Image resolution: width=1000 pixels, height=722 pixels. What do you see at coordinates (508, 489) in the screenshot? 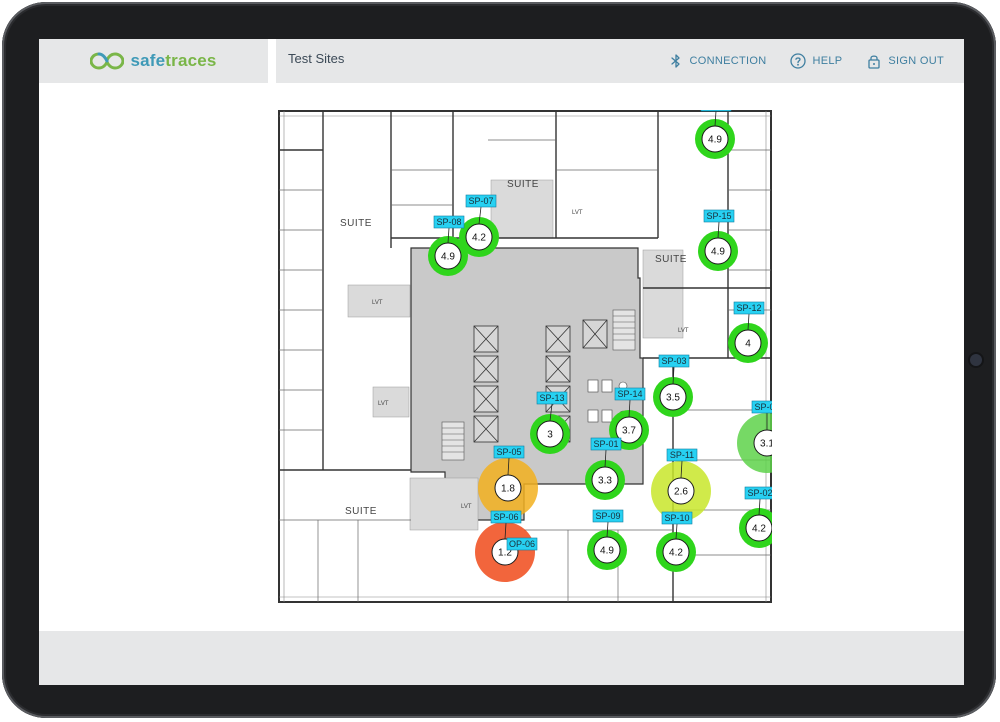
I see `sample-point-value: 1.8` at bounding box center [508, 489].